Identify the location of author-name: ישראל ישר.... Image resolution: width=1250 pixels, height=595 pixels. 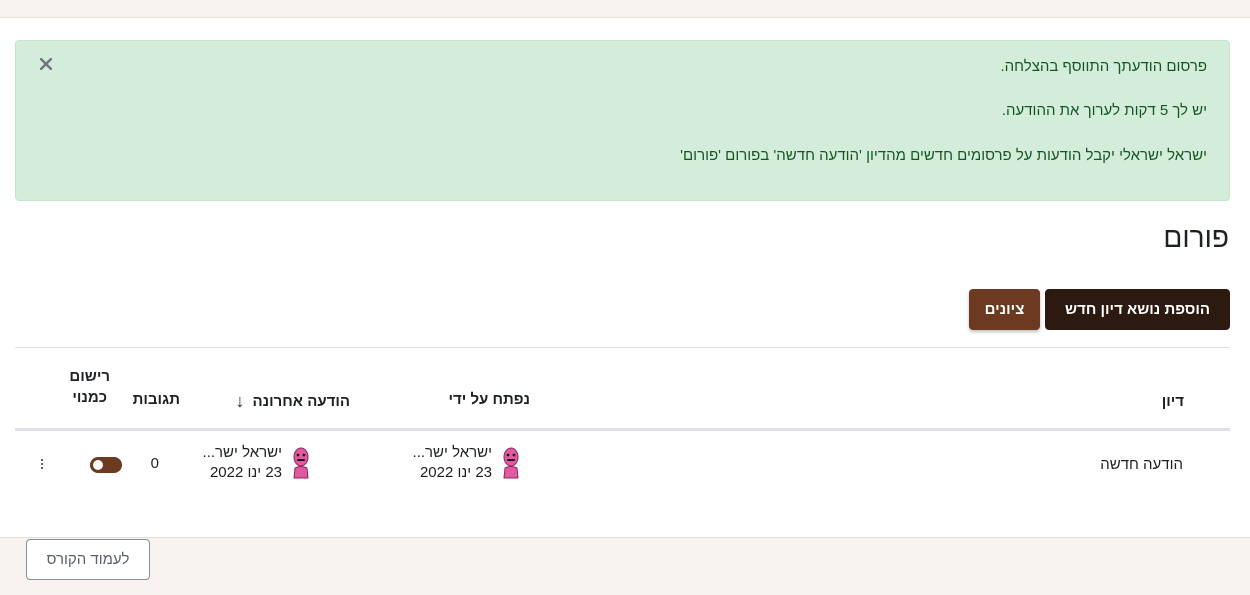
(452, 453).